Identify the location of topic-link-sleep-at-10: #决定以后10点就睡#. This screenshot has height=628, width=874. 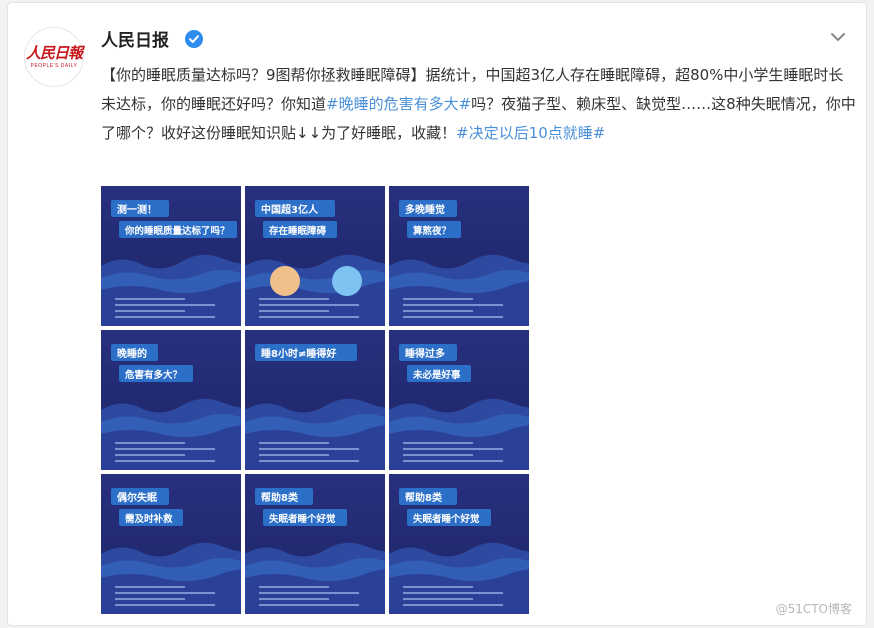
(530, 133).